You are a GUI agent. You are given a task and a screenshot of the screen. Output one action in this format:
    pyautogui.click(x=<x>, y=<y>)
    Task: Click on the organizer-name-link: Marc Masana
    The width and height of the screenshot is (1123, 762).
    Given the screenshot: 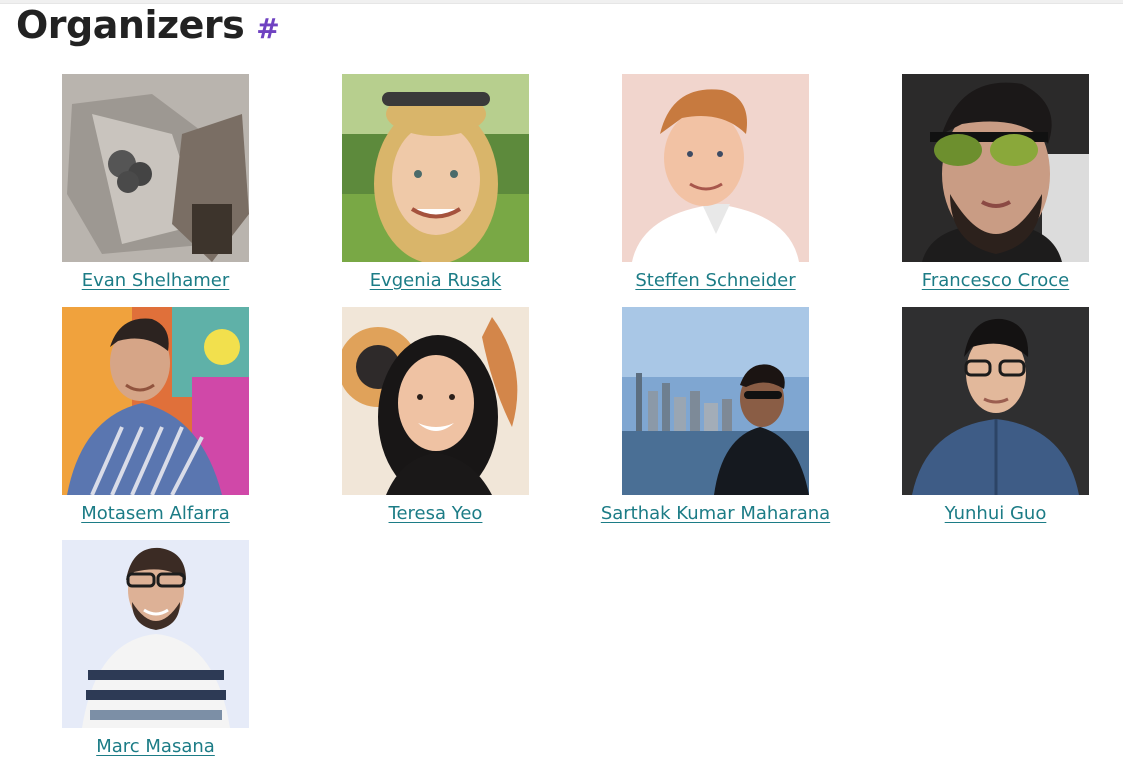 What is the action you would take?
    pyautogui.click(x=155, y=746)
    